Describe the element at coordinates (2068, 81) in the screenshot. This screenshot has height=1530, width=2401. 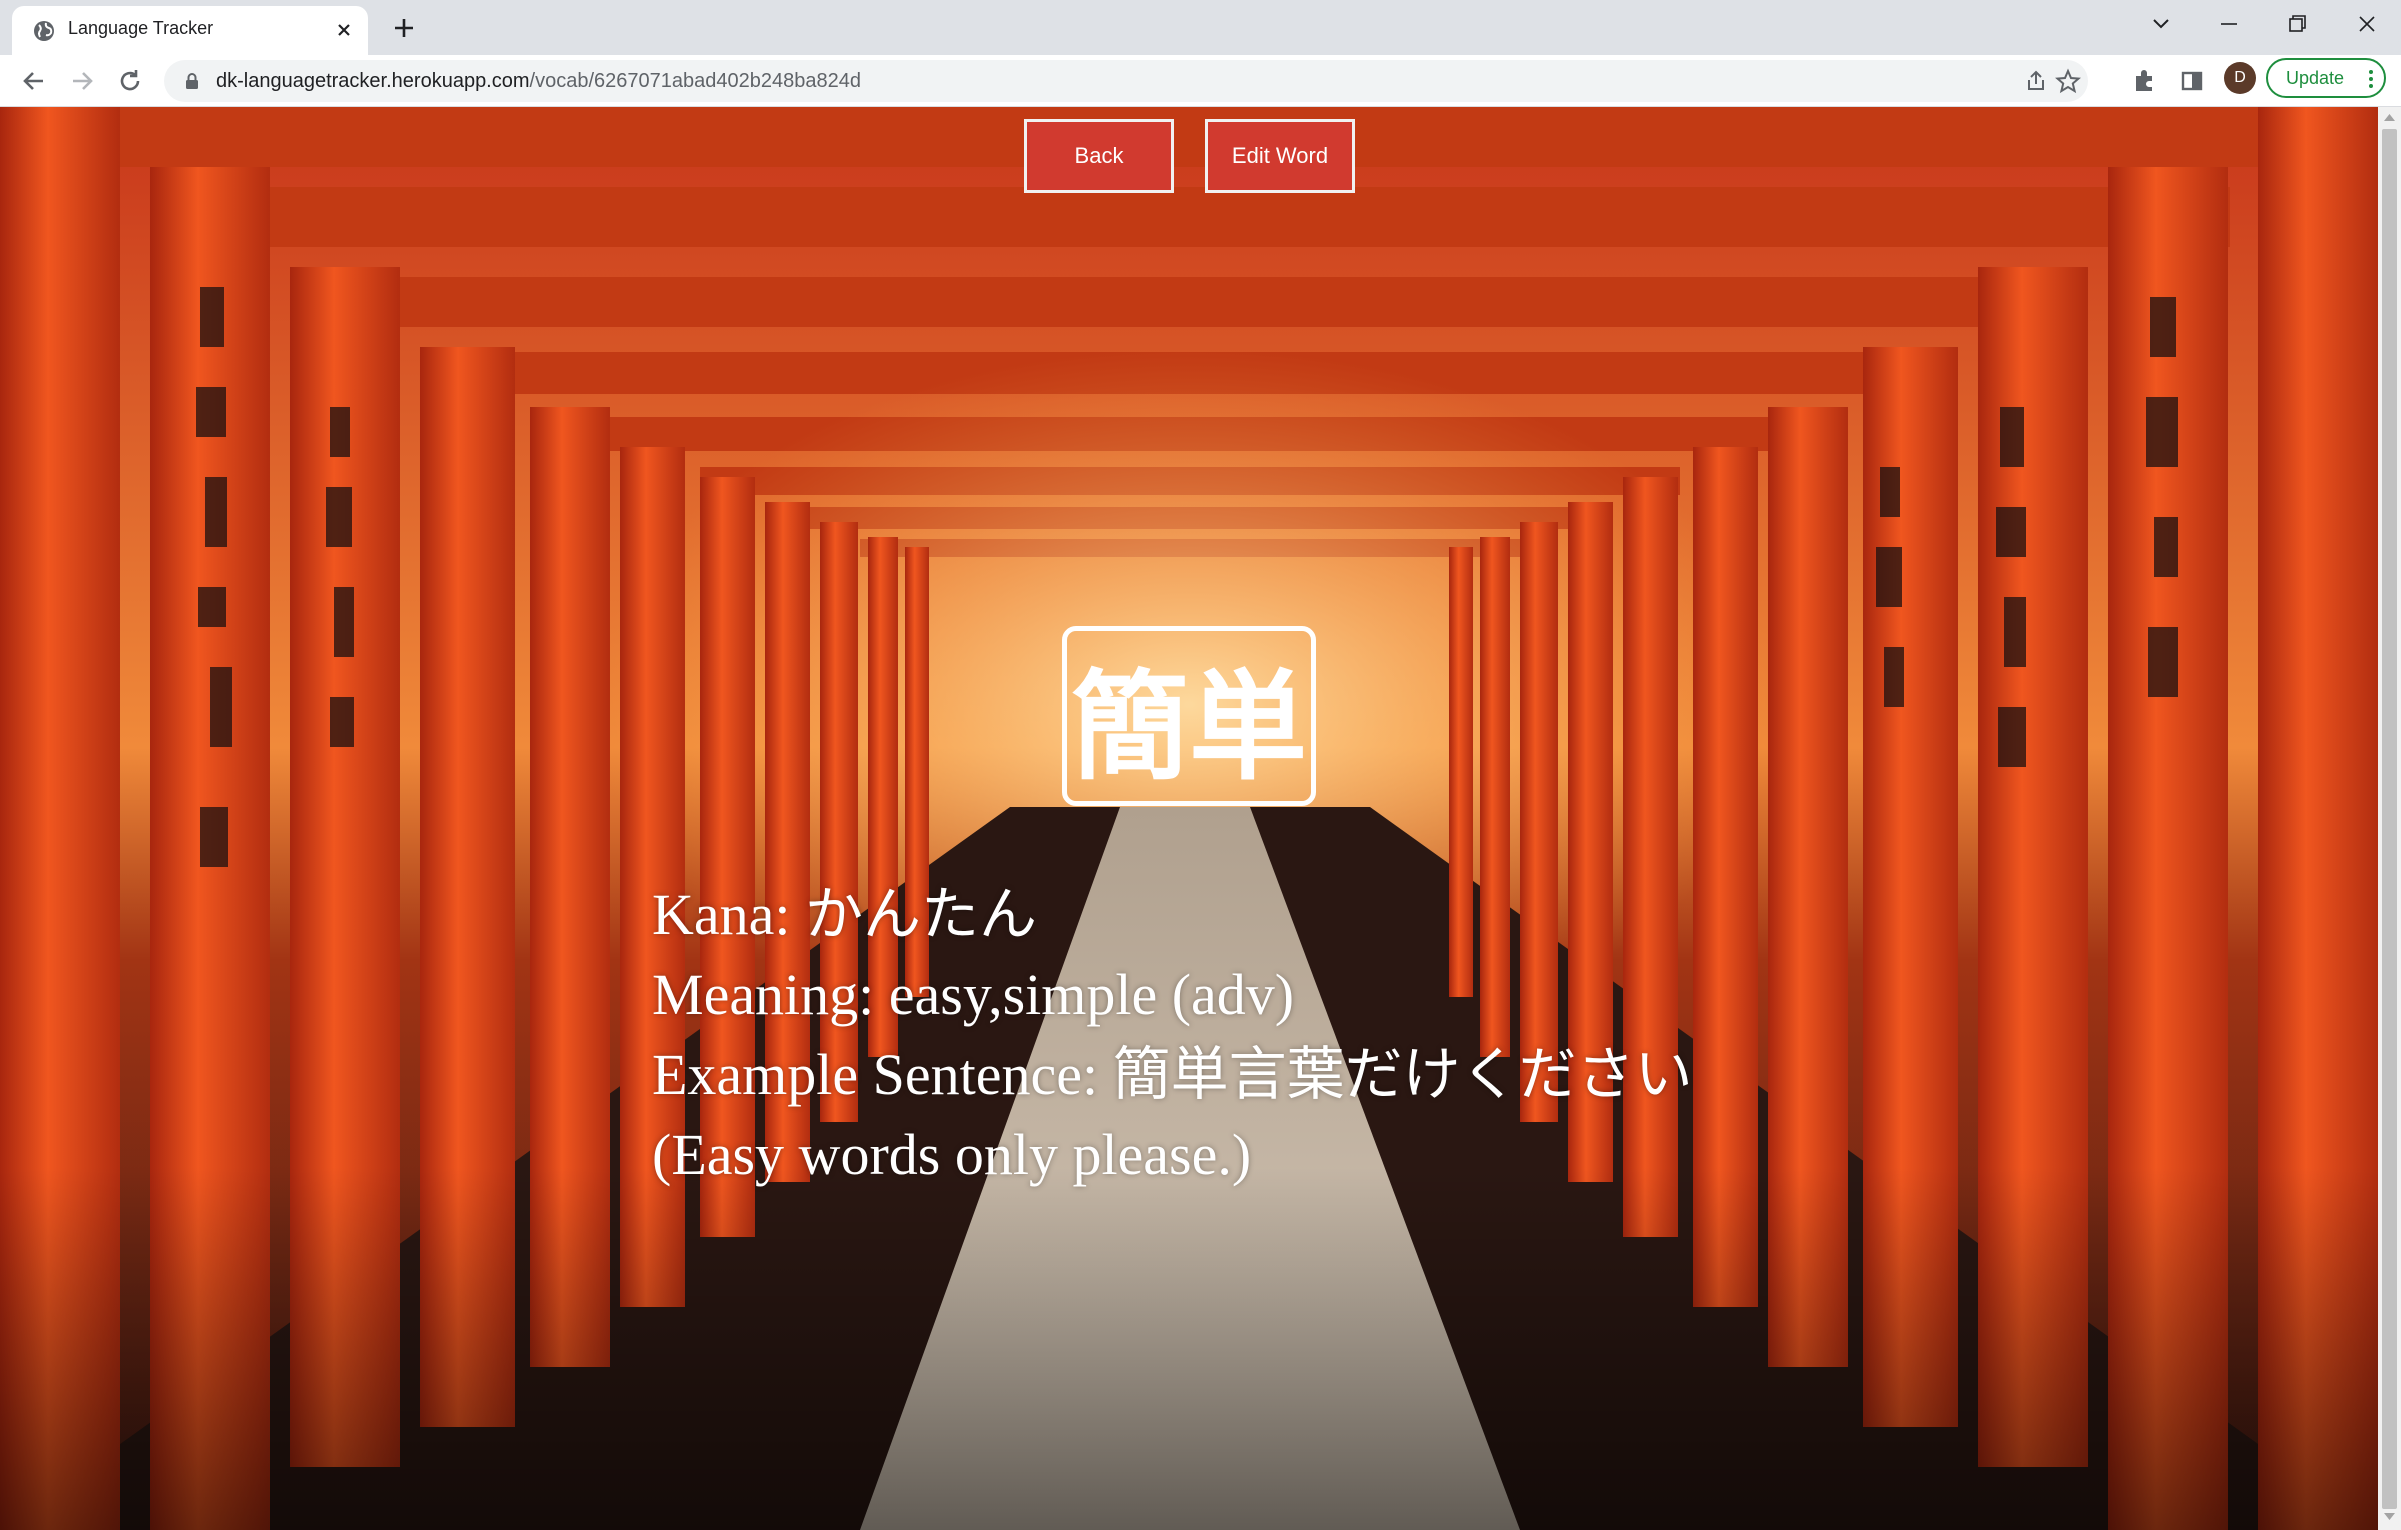
I see `bookmark-star-icon` at that location.